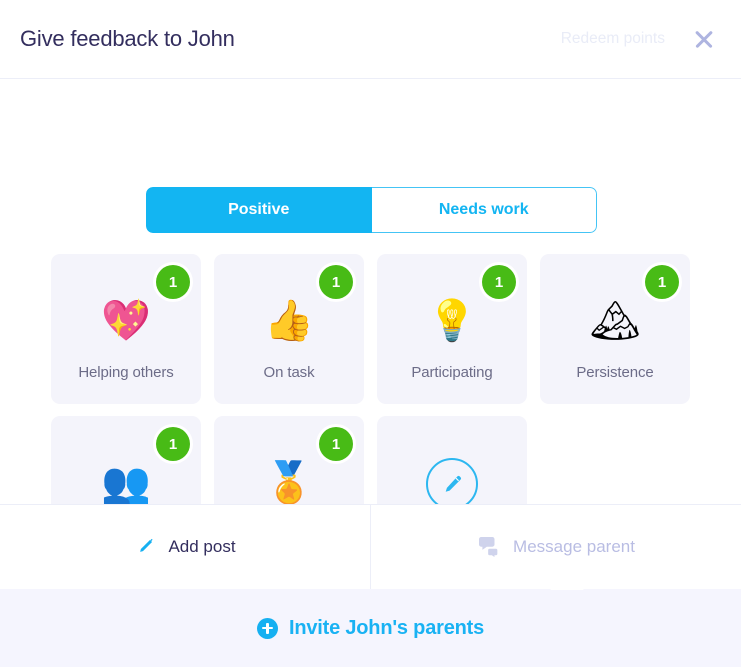  I want to click on chat-bubbles-icon, so click(489, 547).